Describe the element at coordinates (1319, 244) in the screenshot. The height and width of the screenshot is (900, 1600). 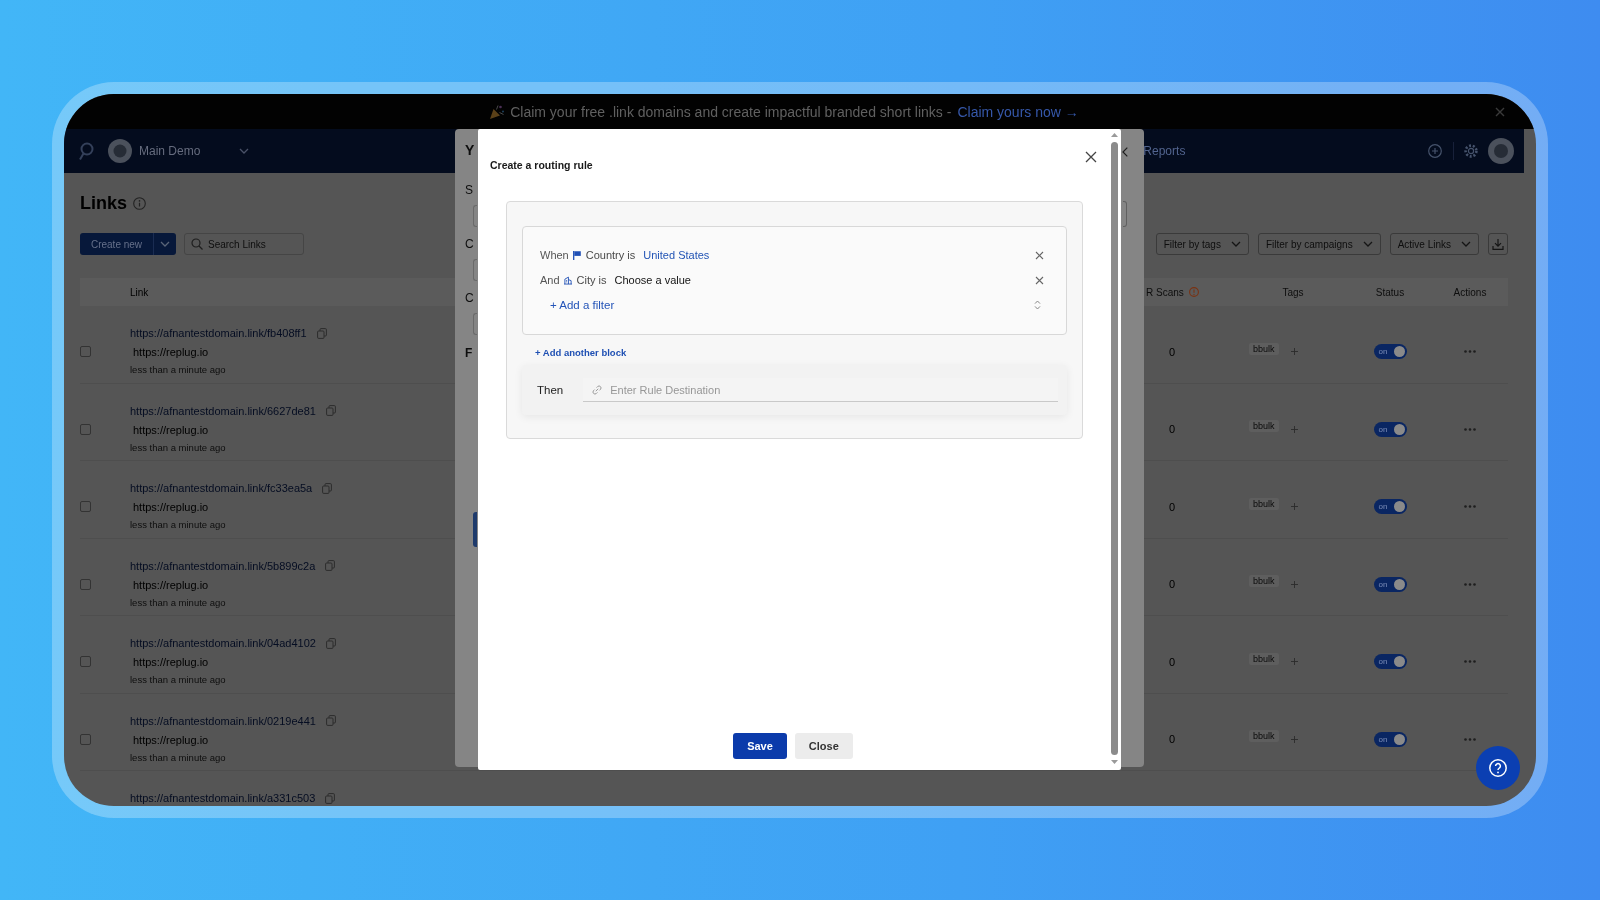
I see `filter-dropdown: Filter by campaigns` at that location.